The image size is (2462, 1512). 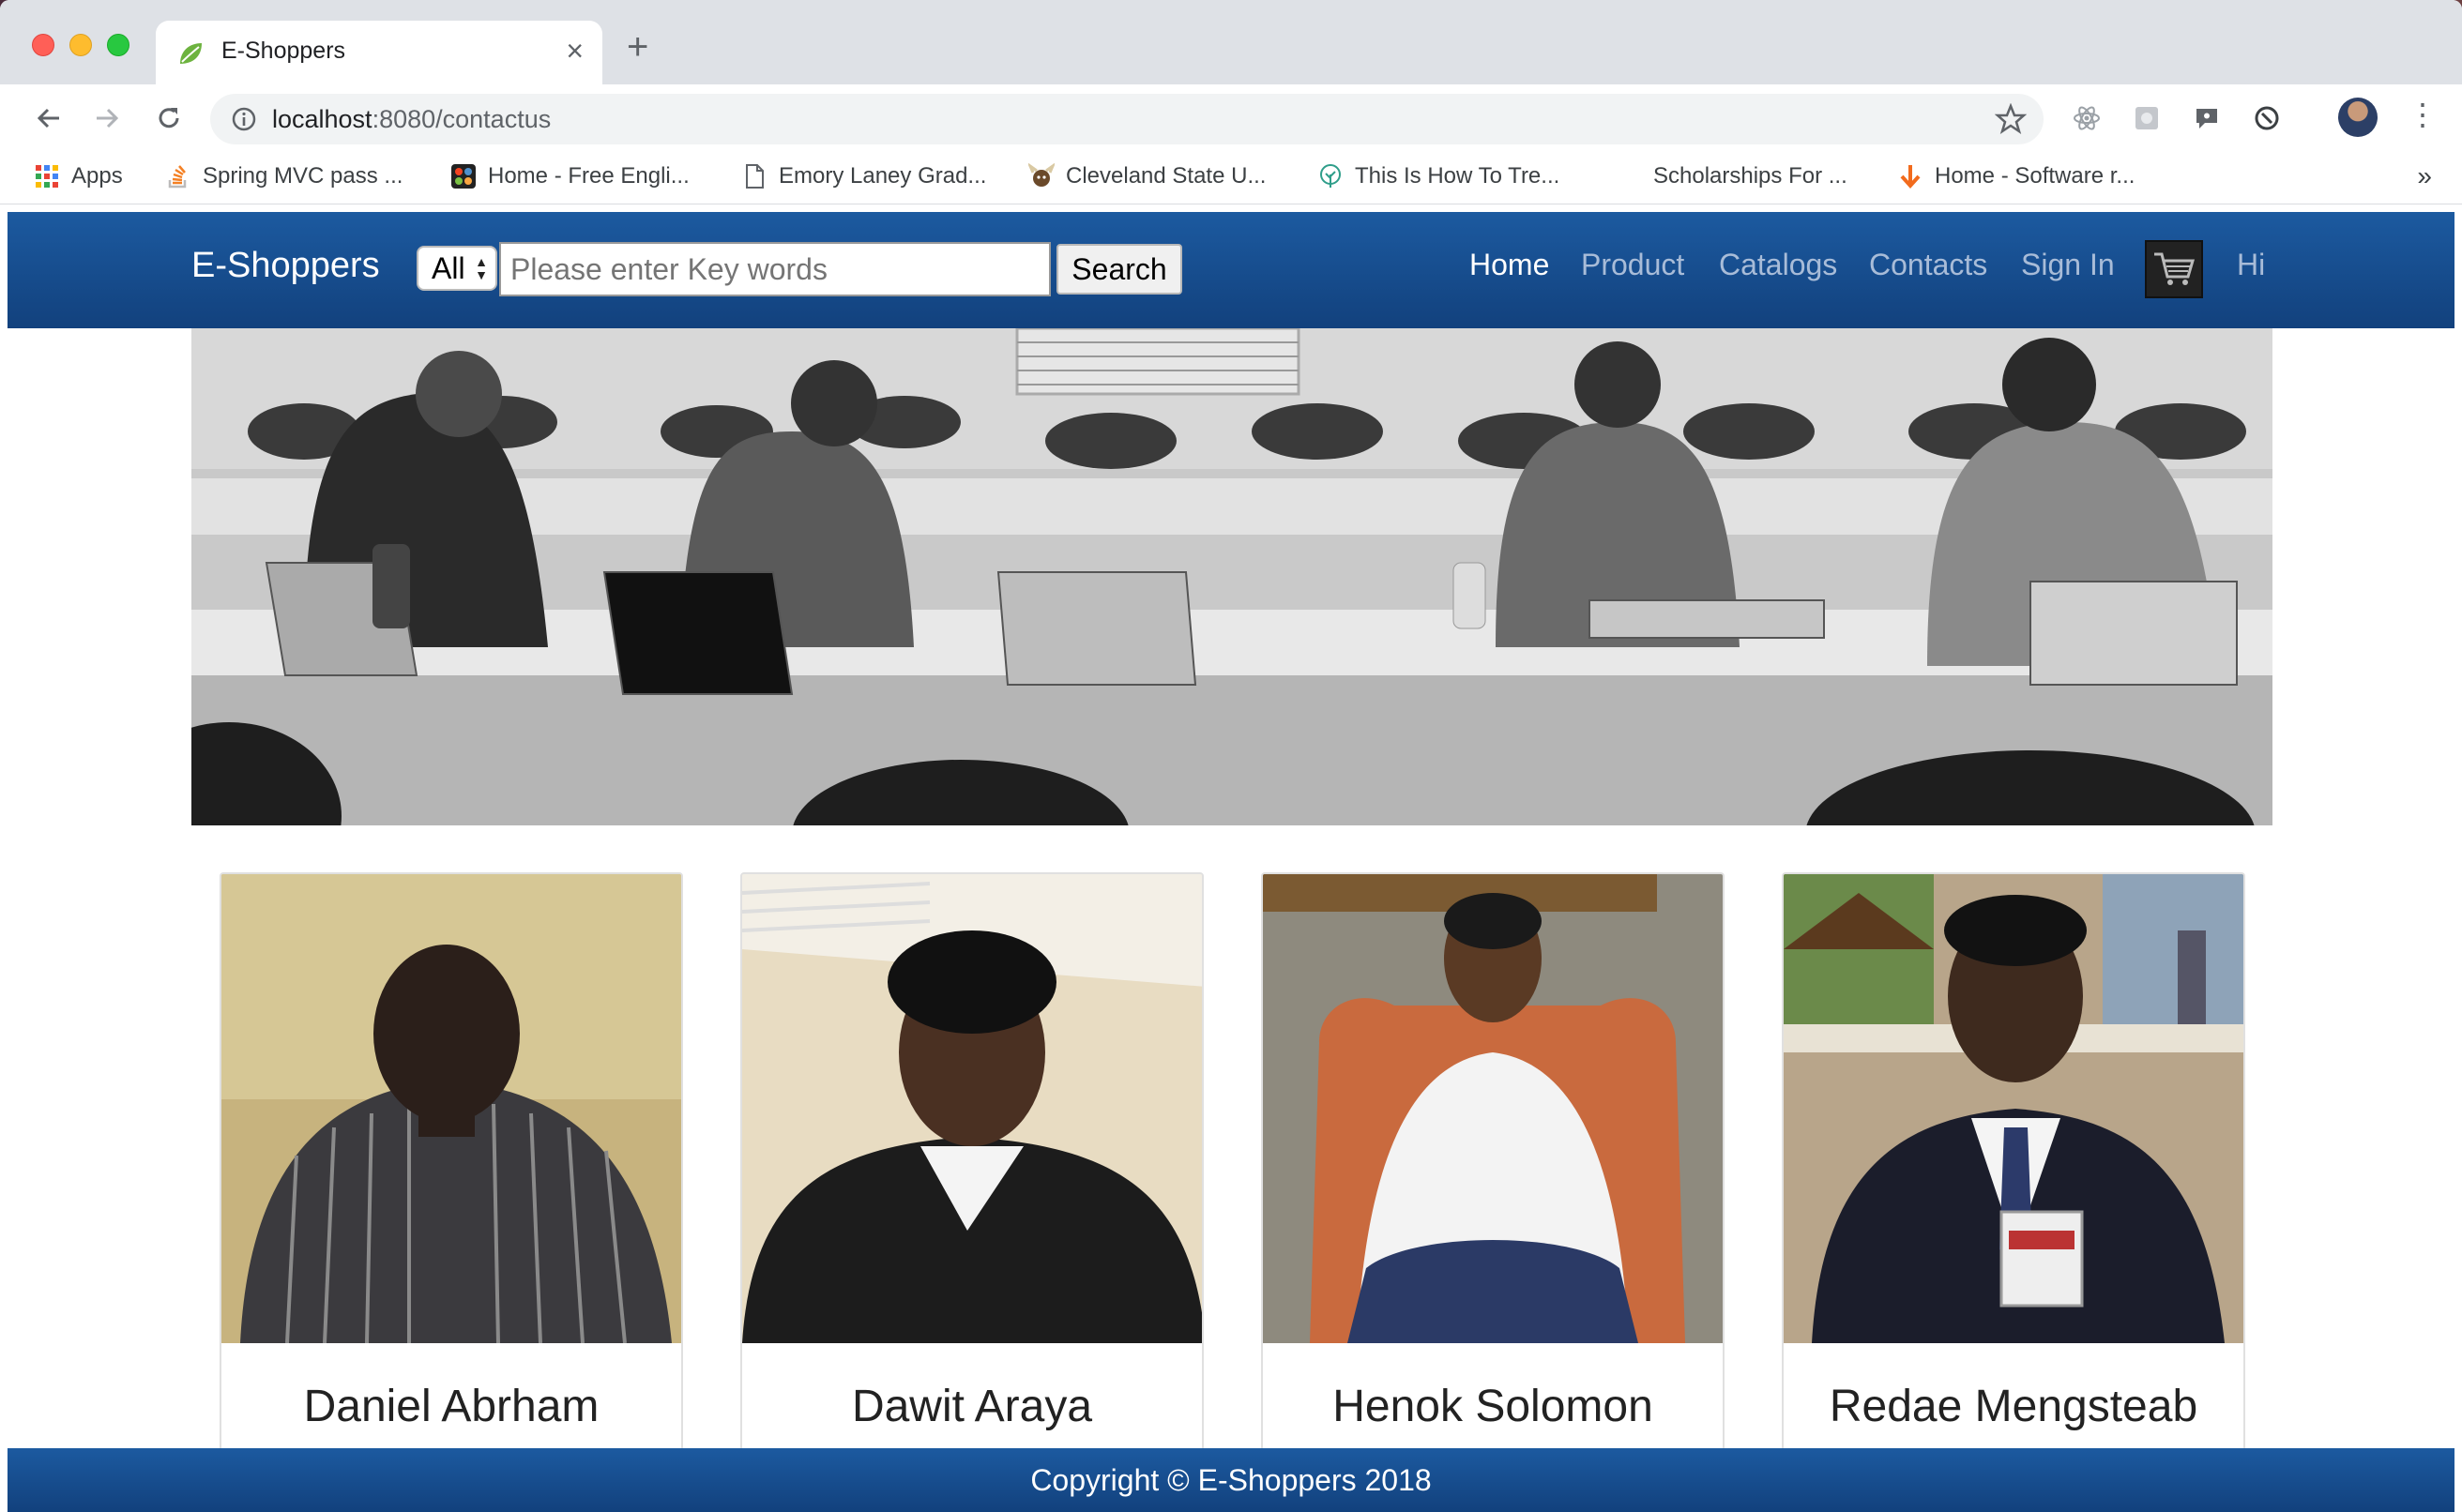 I want to click on team-card: Daniel Abrham, so click(x=451, y=1192).